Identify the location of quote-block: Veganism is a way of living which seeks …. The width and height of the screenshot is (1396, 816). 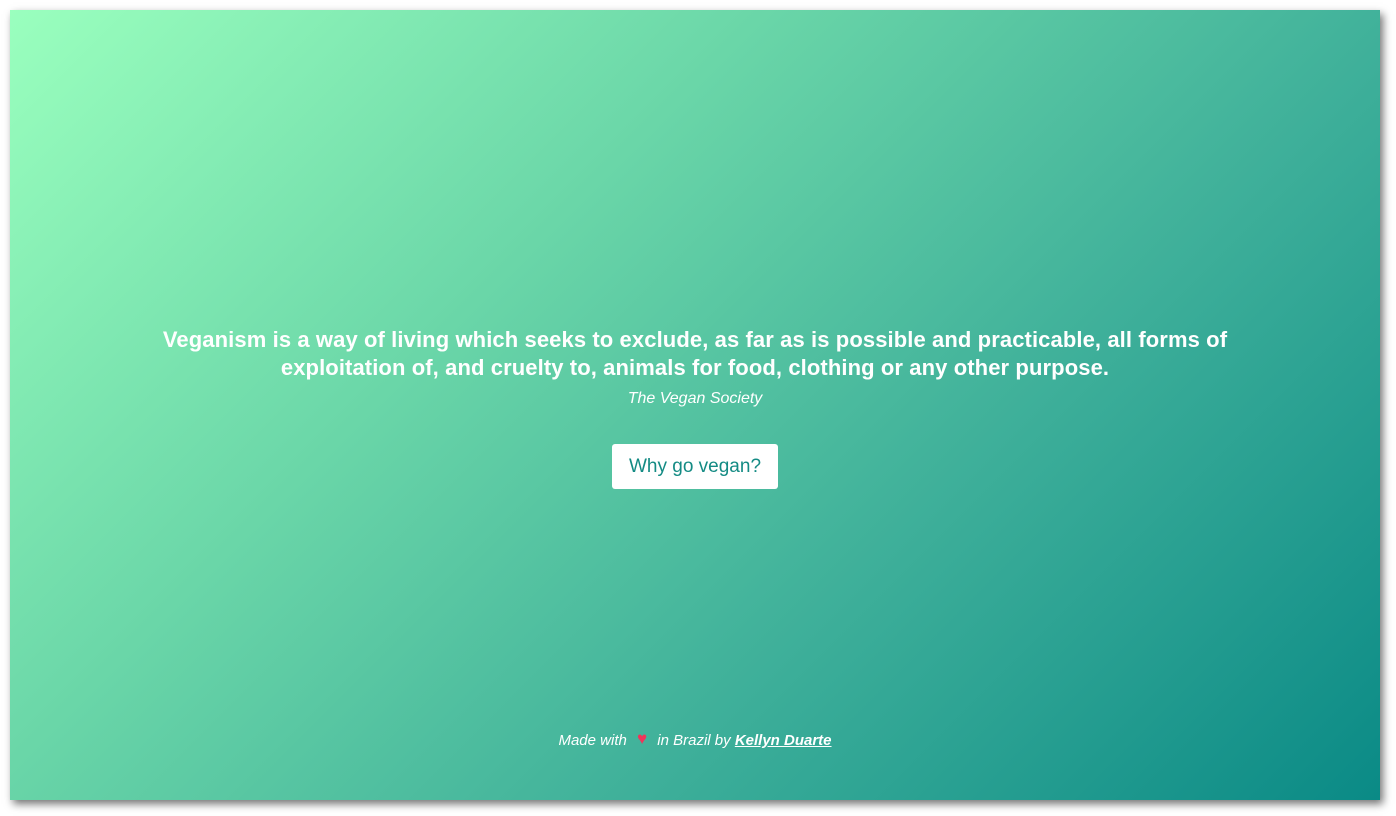
(695, 367).